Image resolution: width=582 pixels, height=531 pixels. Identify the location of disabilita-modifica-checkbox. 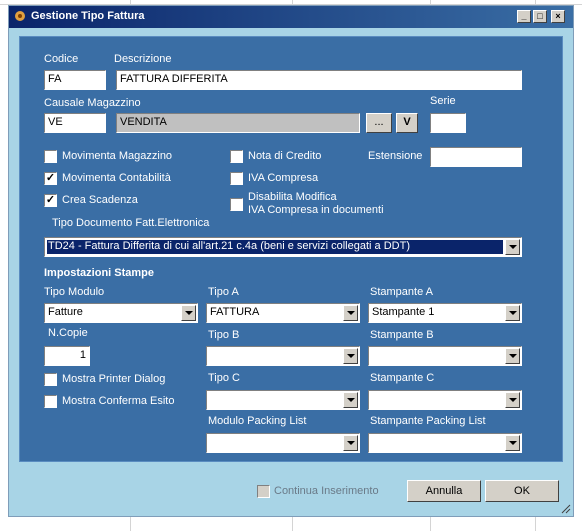
(236, 204).